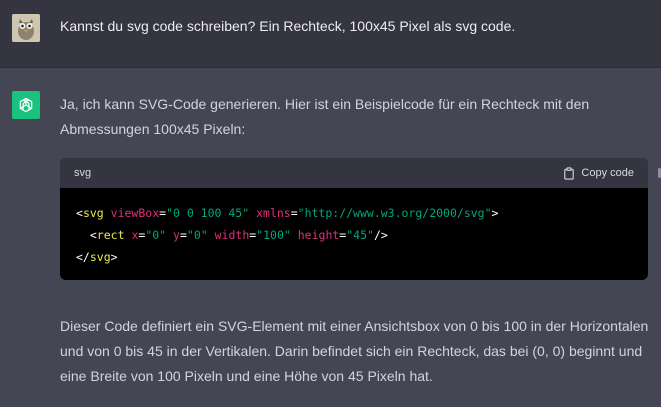  I want to click on code-line: </svg>, so click(97, 257).